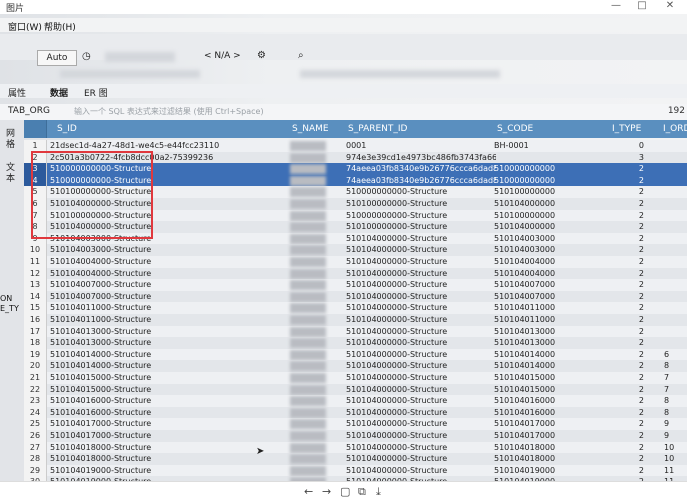 Image resolution: width=687 pixels, height=501 pixels. I want to click on cell-s-code: 510104015000, so click(536, 378).